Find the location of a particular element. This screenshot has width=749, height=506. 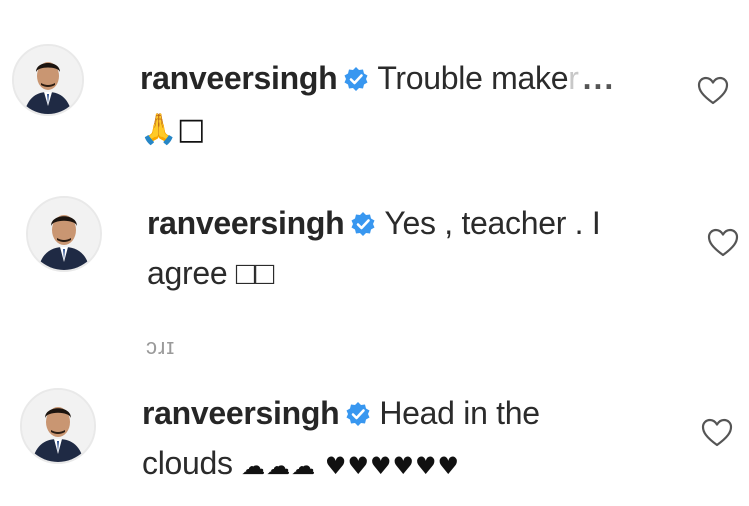

comment-emoji-line: 🙏□ is located at coordinates (173, 129).